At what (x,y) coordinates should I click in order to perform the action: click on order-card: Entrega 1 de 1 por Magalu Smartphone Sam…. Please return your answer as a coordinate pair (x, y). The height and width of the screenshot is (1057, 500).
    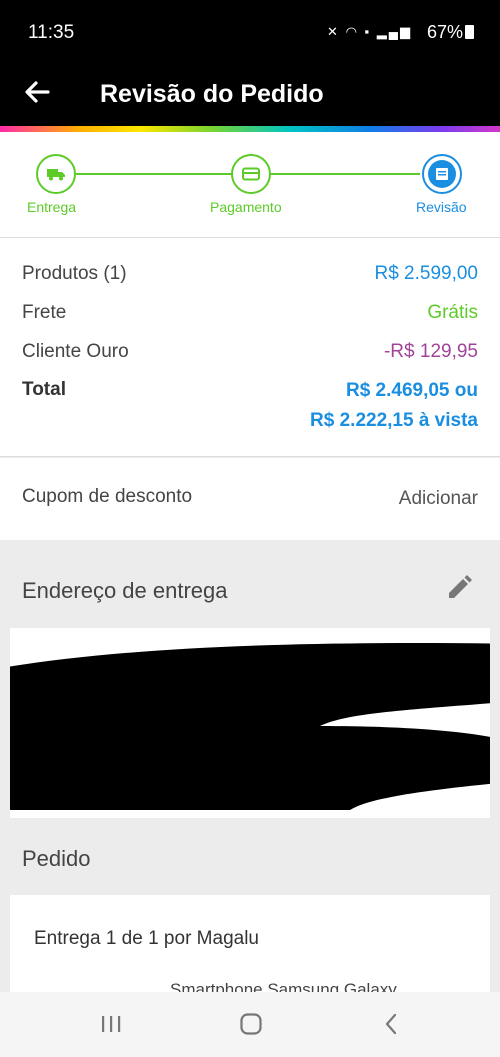
    Looking at the image, I should click on (250, 945).